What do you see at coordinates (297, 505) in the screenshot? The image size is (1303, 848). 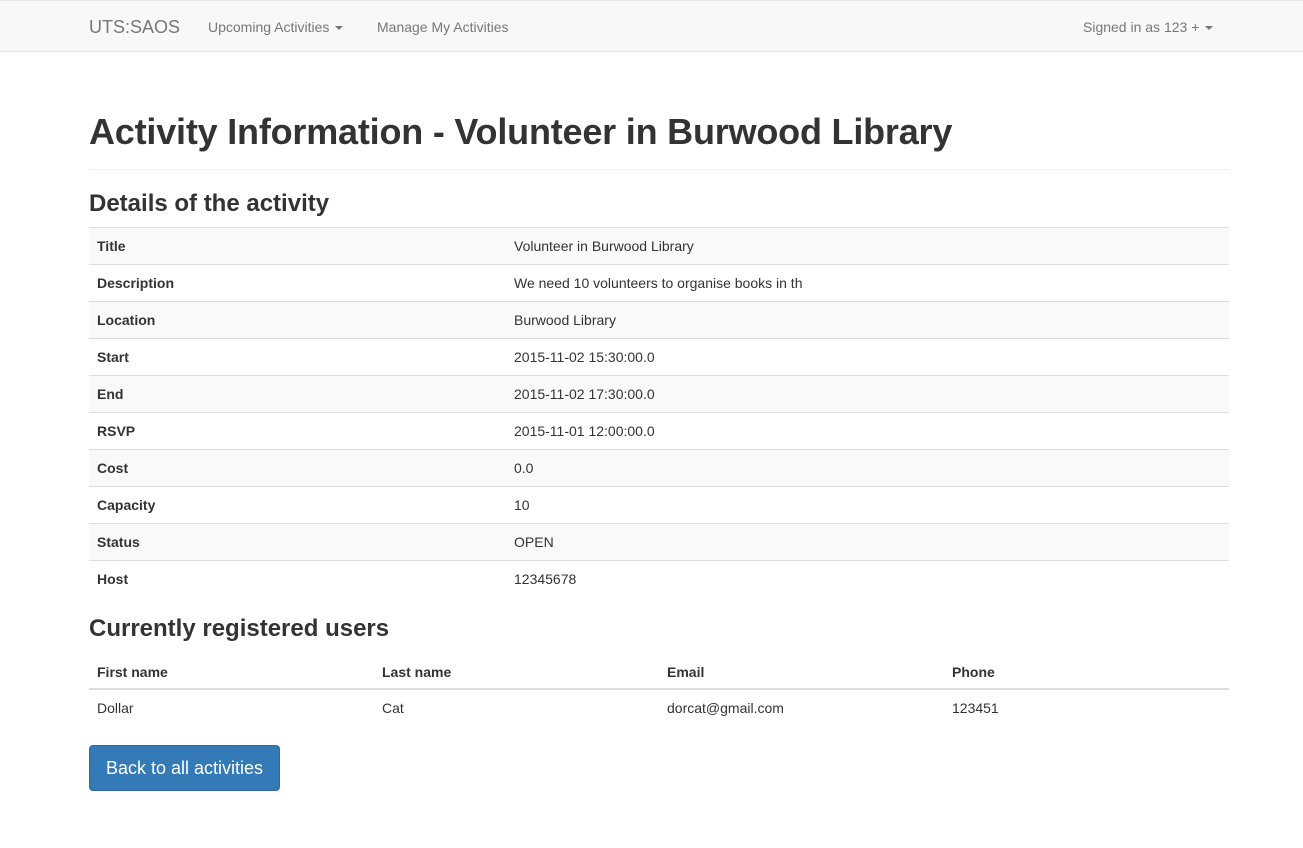 I see `detail-label: Capacity` at bounding box center [297, 505].